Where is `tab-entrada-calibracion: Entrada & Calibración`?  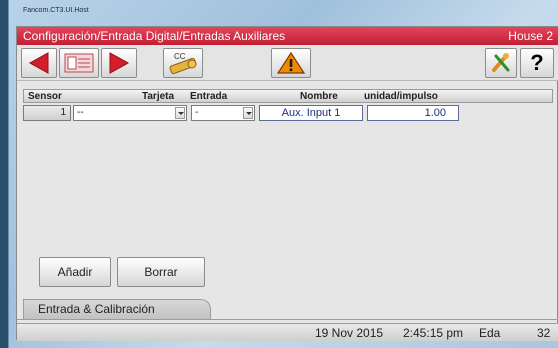
tab-entrada-calibracion: Entrada & Calibración is located at coordinates (117, 309).